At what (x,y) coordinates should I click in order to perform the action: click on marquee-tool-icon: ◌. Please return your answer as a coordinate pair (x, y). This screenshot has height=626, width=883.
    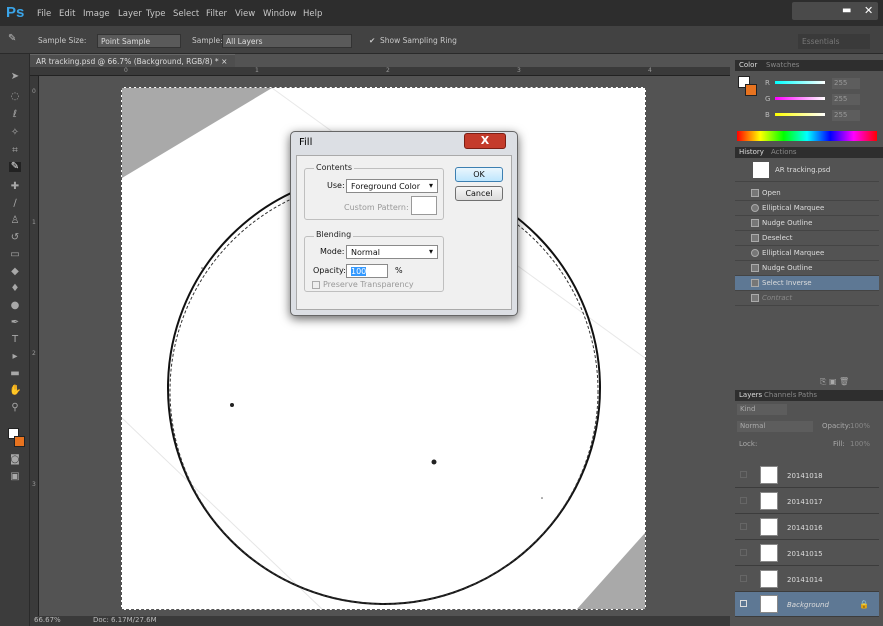
    Looking at the image, I should click on (15, 97).